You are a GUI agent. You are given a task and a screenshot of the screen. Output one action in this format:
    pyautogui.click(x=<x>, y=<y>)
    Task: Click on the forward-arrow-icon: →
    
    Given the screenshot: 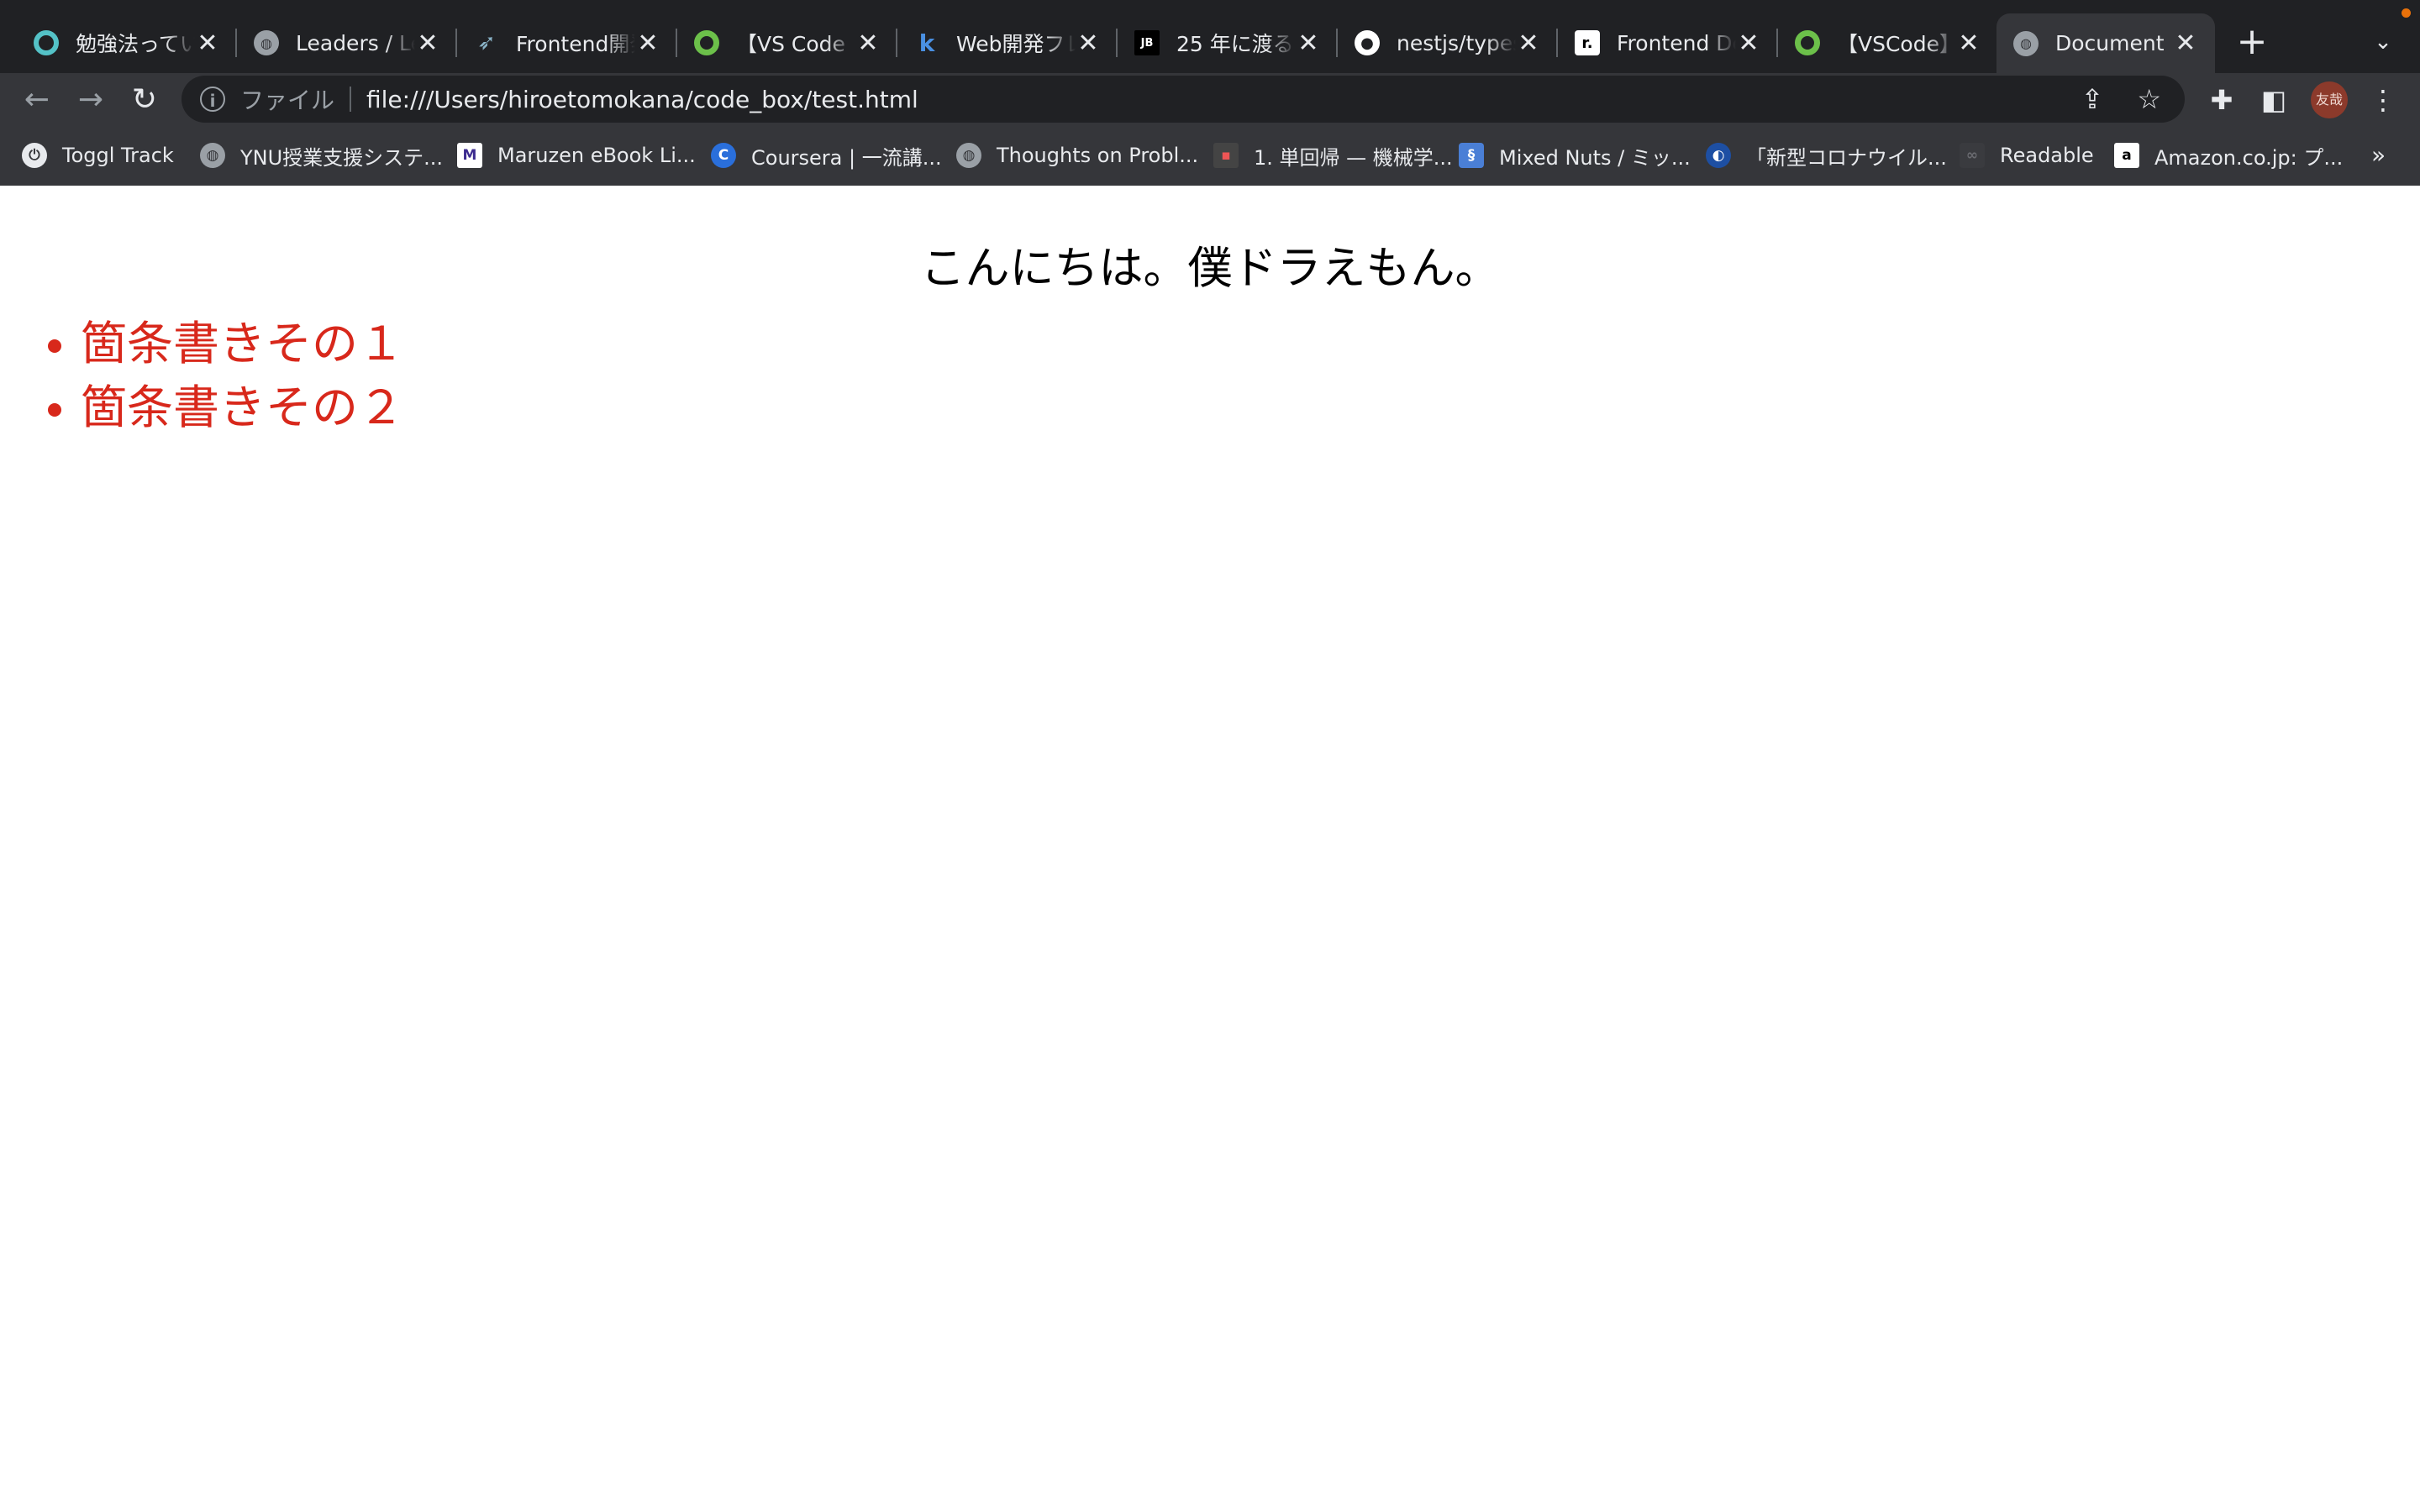 What is the action you would take?
    pyautogui.click(x=91, y=100)
    